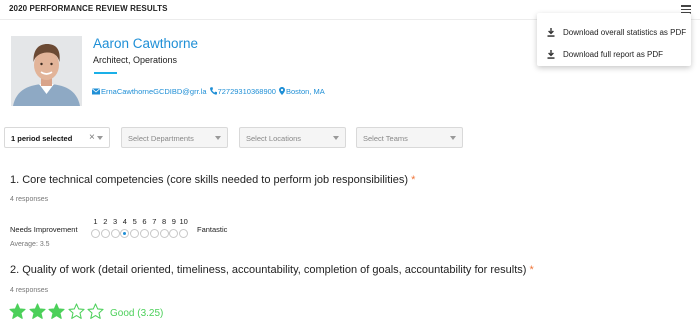 The image size is (700, 332). I want to click on scale-number: 4, so click(124, 221).